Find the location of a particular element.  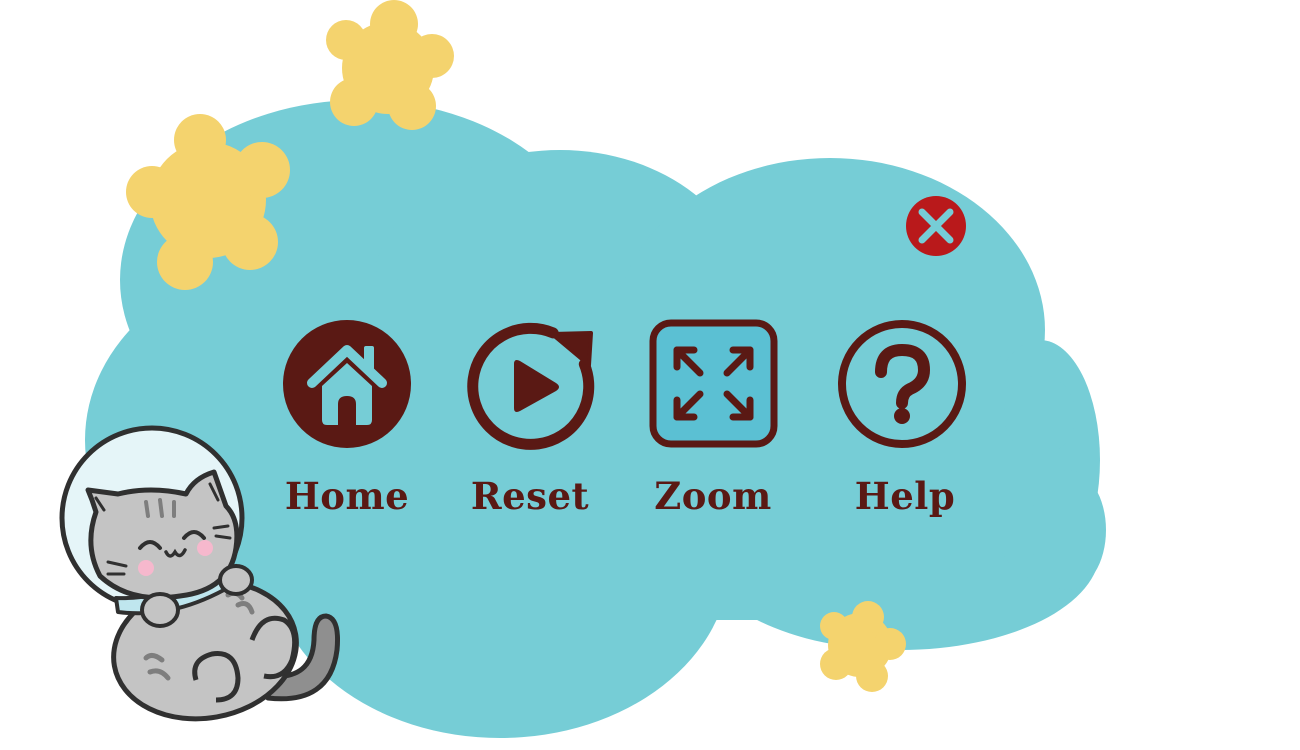

close-button is located at coordinates (936, 226).